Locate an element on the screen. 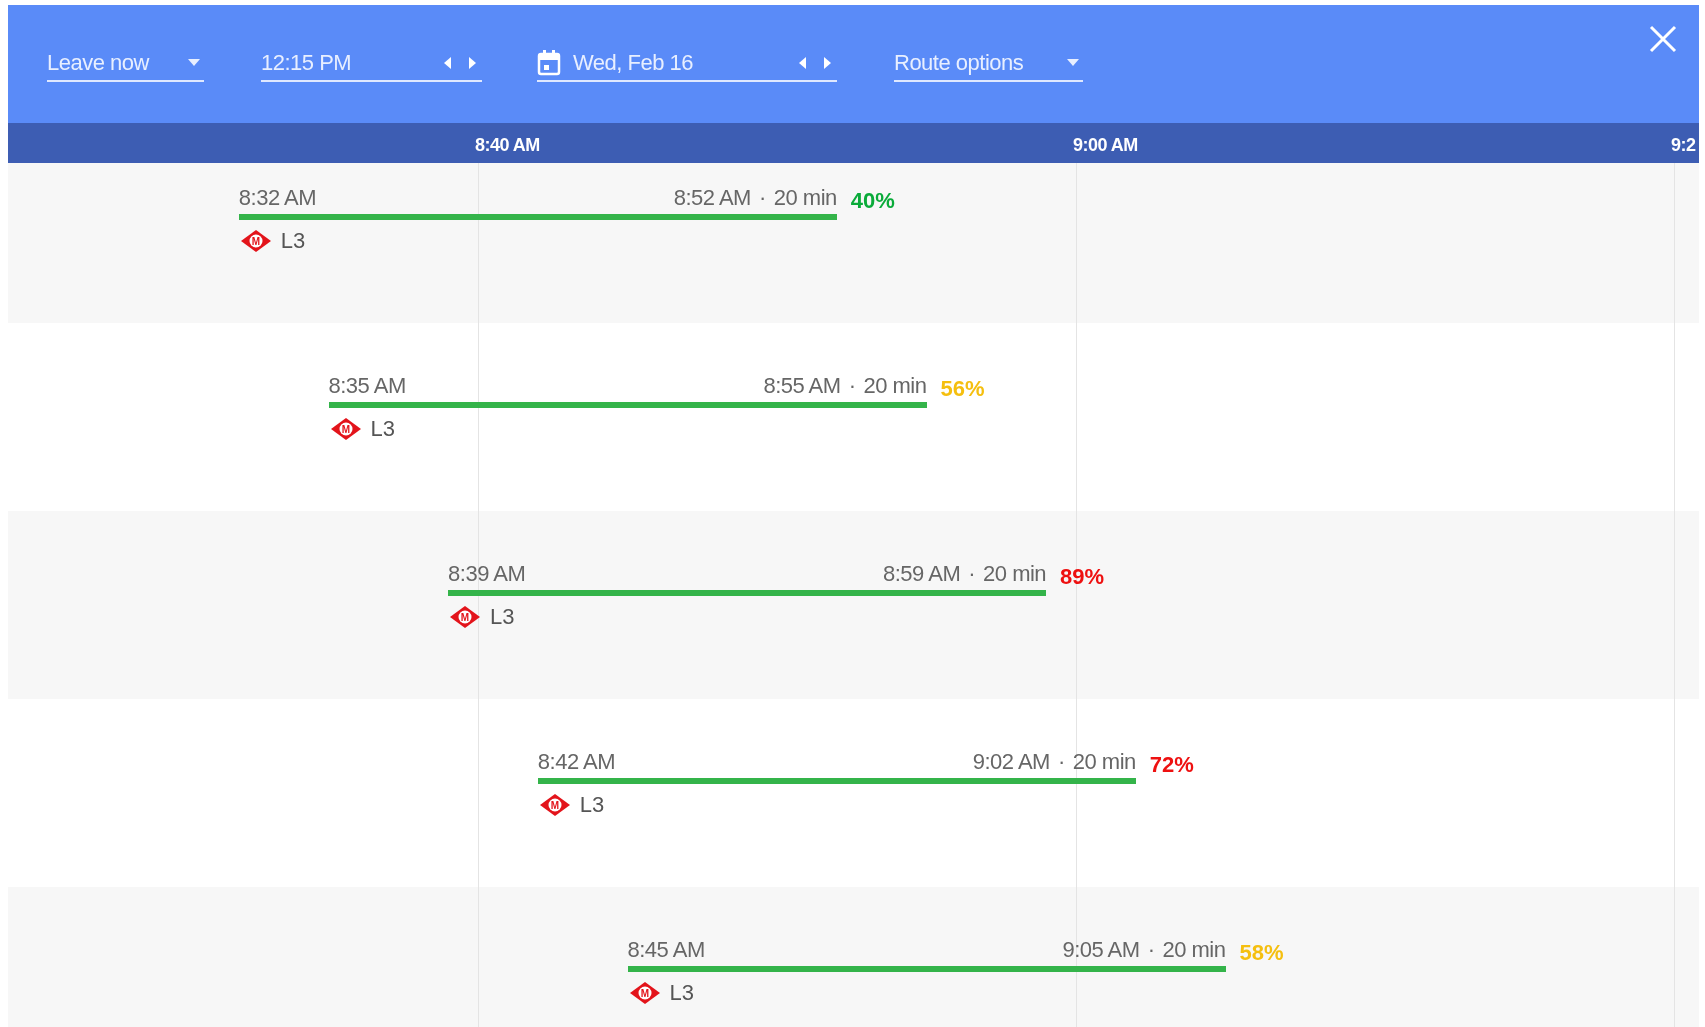 The image size is (1705, 1027). occupancy-percent: 72% is located at coordinates (1171, 765).